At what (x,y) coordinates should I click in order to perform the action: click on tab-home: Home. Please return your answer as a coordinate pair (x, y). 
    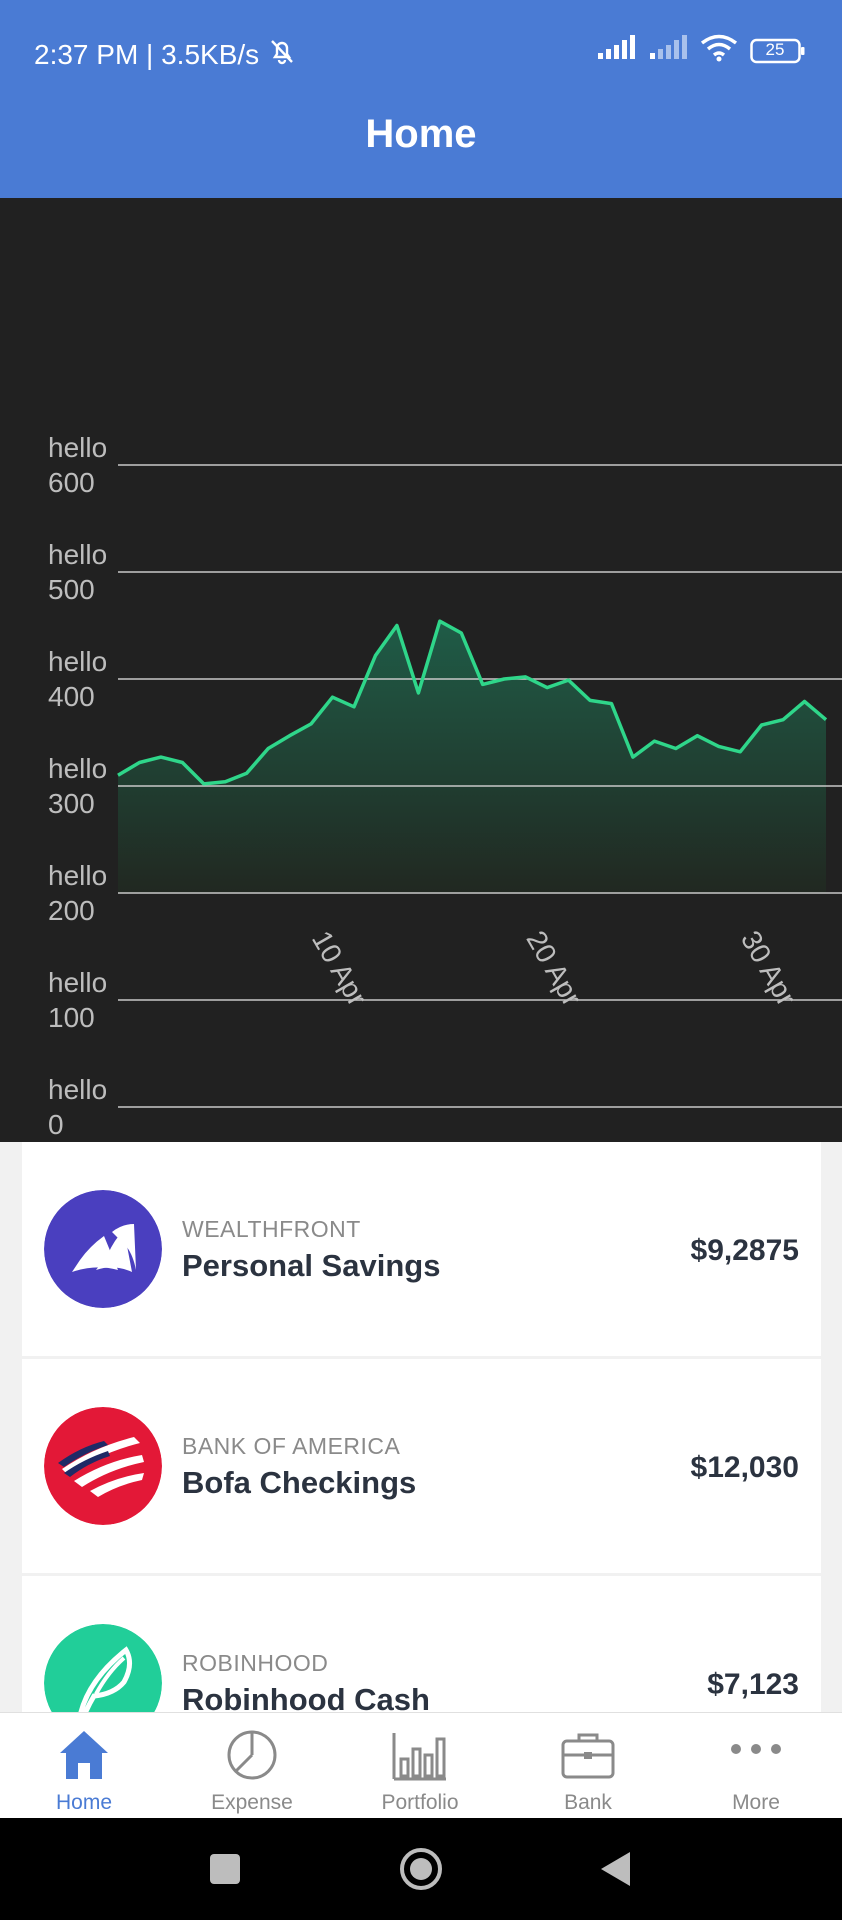
    Looking at the image, I should click on (84, 1766).